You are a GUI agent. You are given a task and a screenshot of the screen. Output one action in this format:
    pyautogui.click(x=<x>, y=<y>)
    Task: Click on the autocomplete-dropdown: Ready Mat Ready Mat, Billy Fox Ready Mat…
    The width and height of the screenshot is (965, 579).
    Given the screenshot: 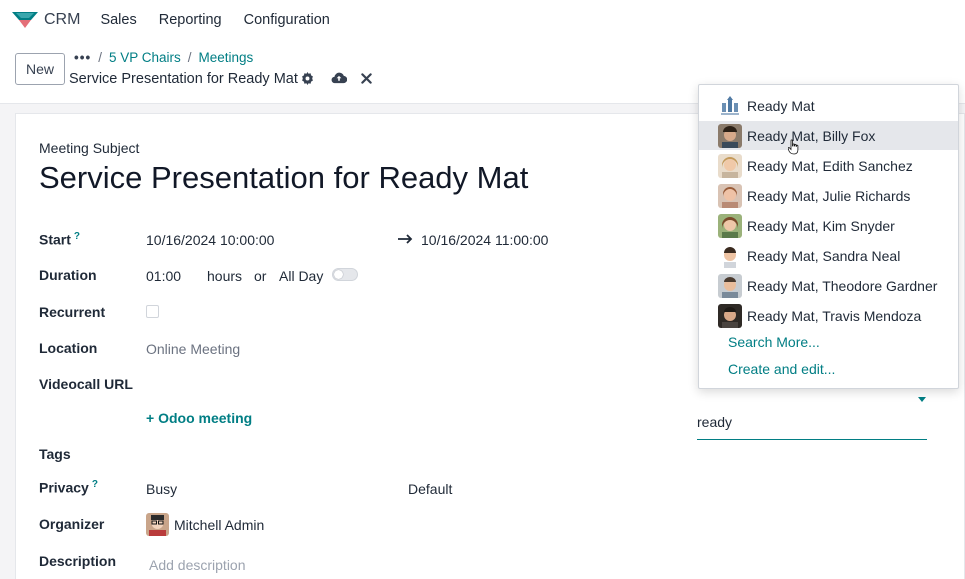 What is the action you would take?
    pyautogui.click(x=828, y=236)
    